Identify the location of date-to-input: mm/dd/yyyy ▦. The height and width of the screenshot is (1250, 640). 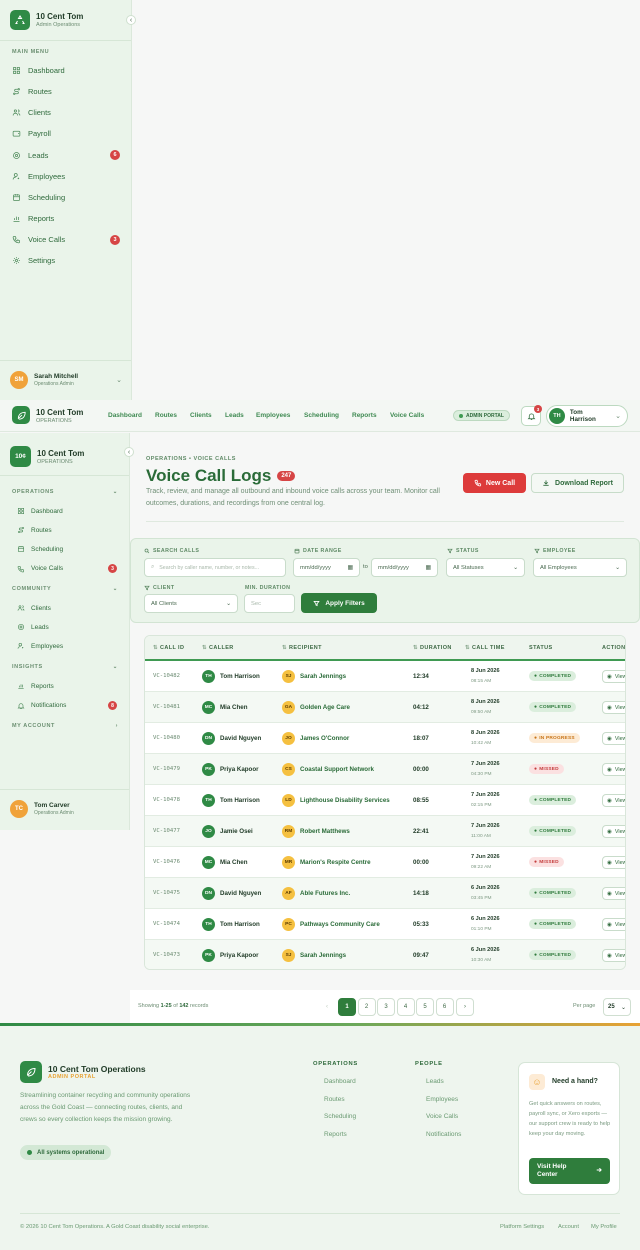
(404, 567).